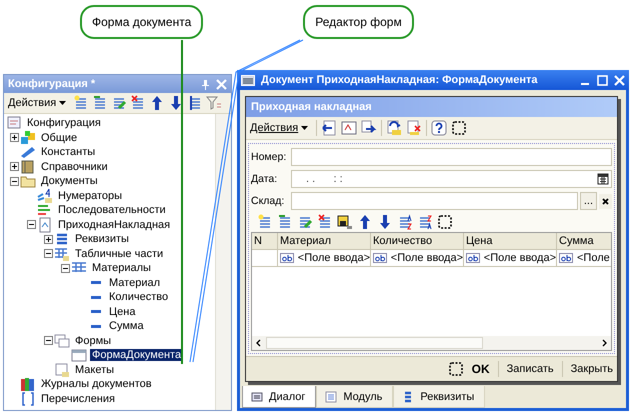 The width and height of the screenshot is (631, 414). What do you see at coordinates (264, 179) in the screenshot?
I see `field-label: Дата:` at bounding box center [264, 179].